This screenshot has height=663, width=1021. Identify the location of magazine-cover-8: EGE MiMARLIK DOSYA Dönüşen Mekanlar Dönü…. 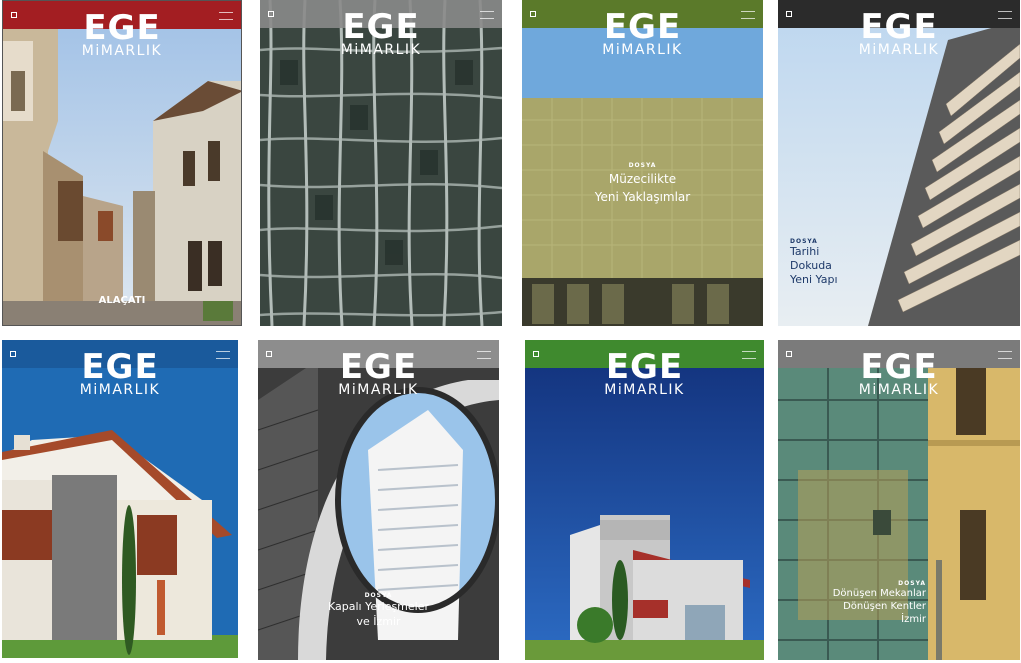
(899, 500).